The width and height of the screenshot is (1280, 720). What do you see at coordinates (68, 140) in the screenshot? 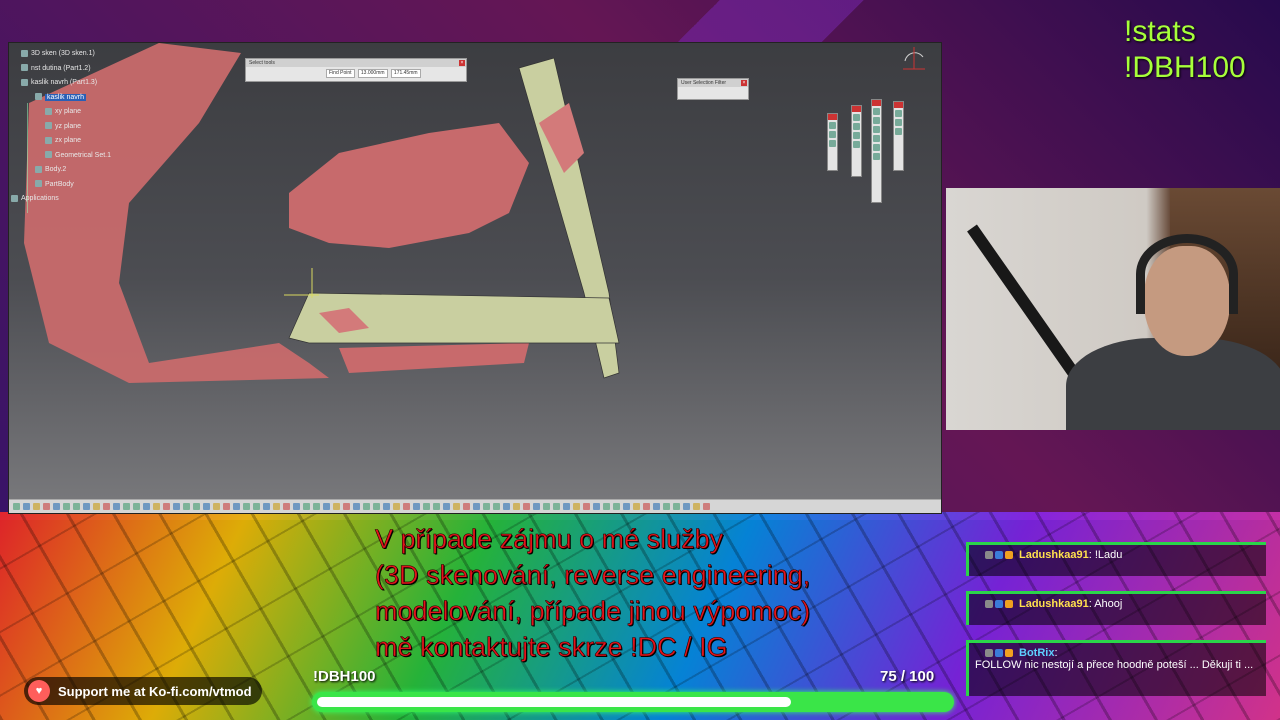
I see `tree-item-label: zx plane` at bounding box center [68, 140].